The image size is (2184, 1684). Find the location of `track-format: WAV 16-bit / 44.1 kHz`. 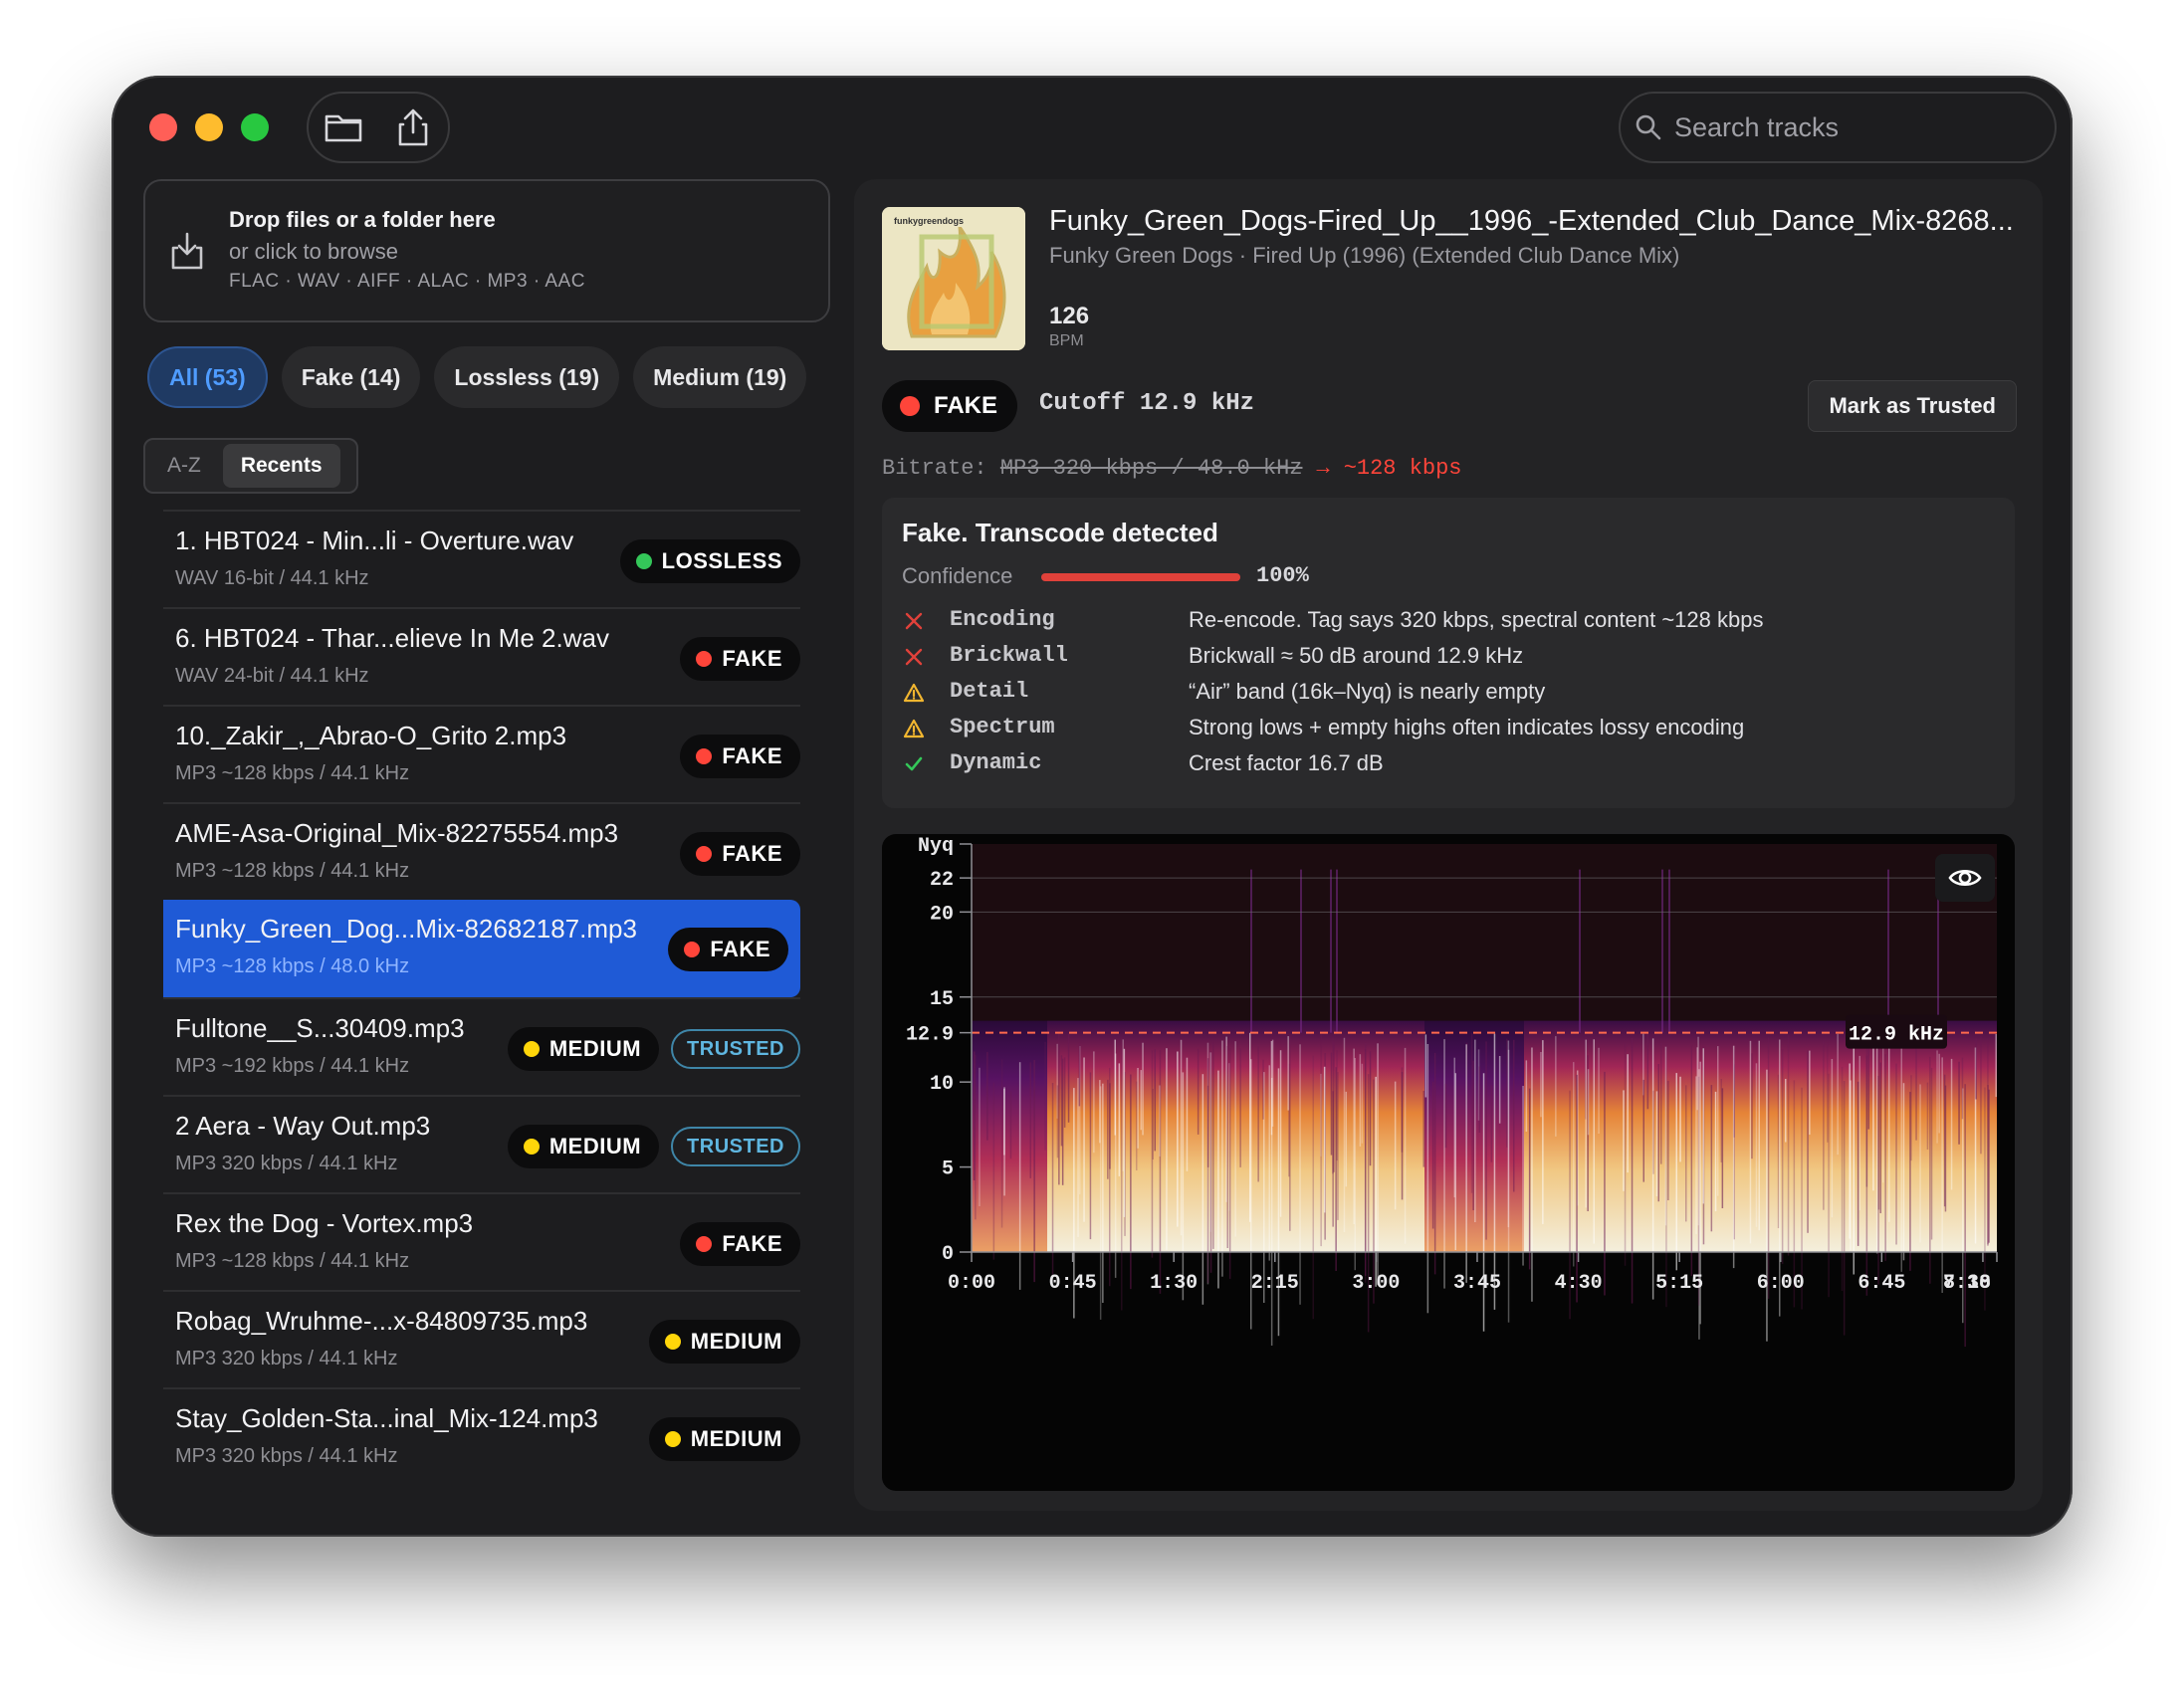

track-format: WAV 16-bit / 44.1 kHz is located at coordinates (272, 578).